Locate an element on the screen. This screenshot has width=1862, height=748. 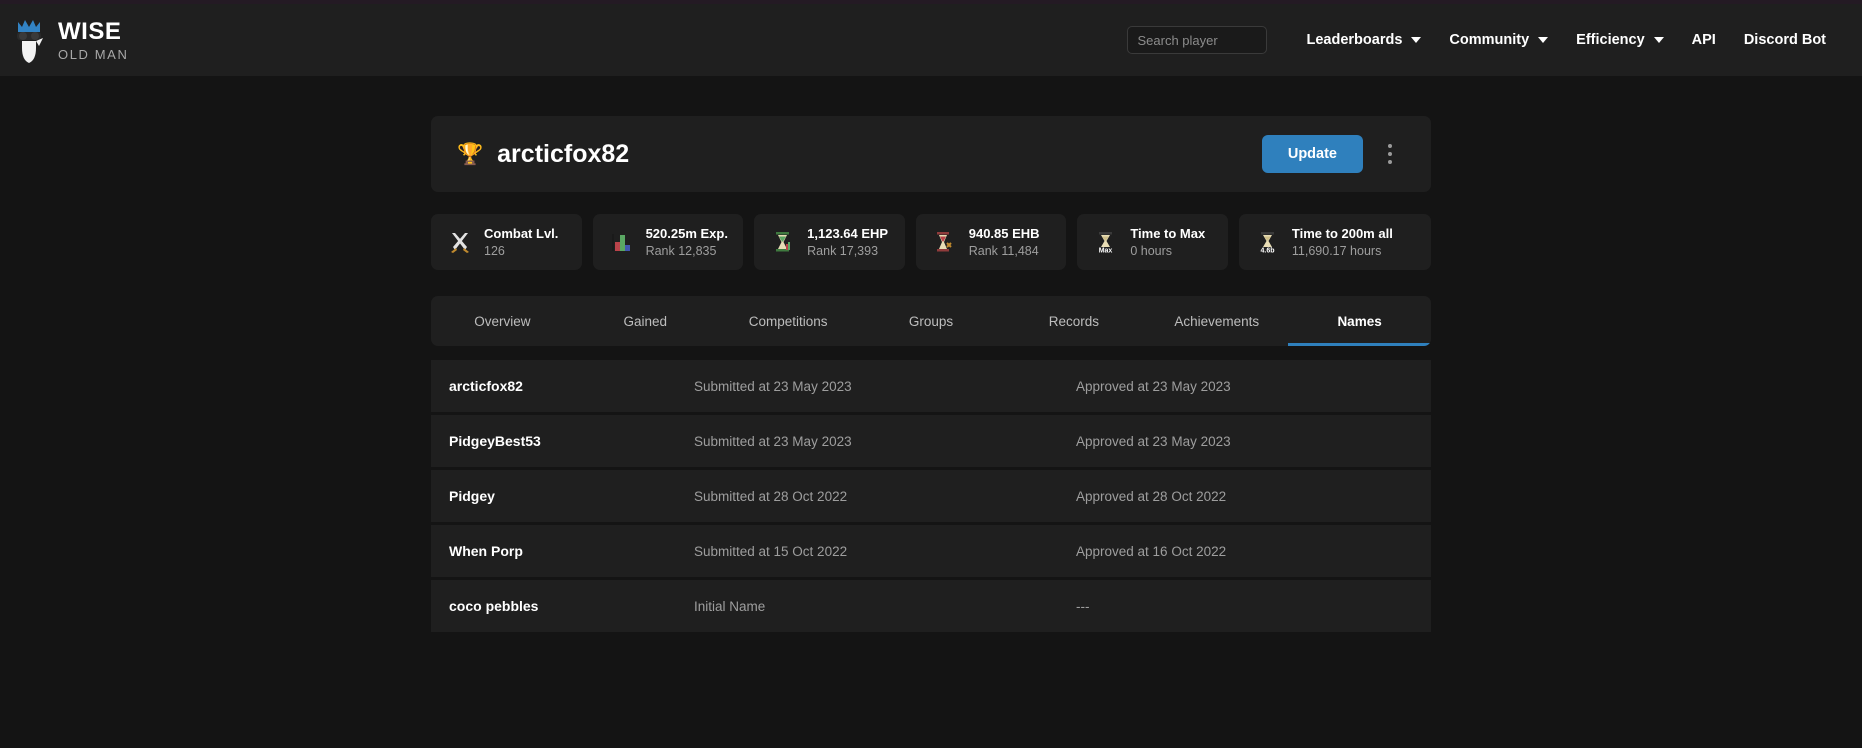
player-identity: 🏆 arcticfox82 is located at coordinates (543, 154).